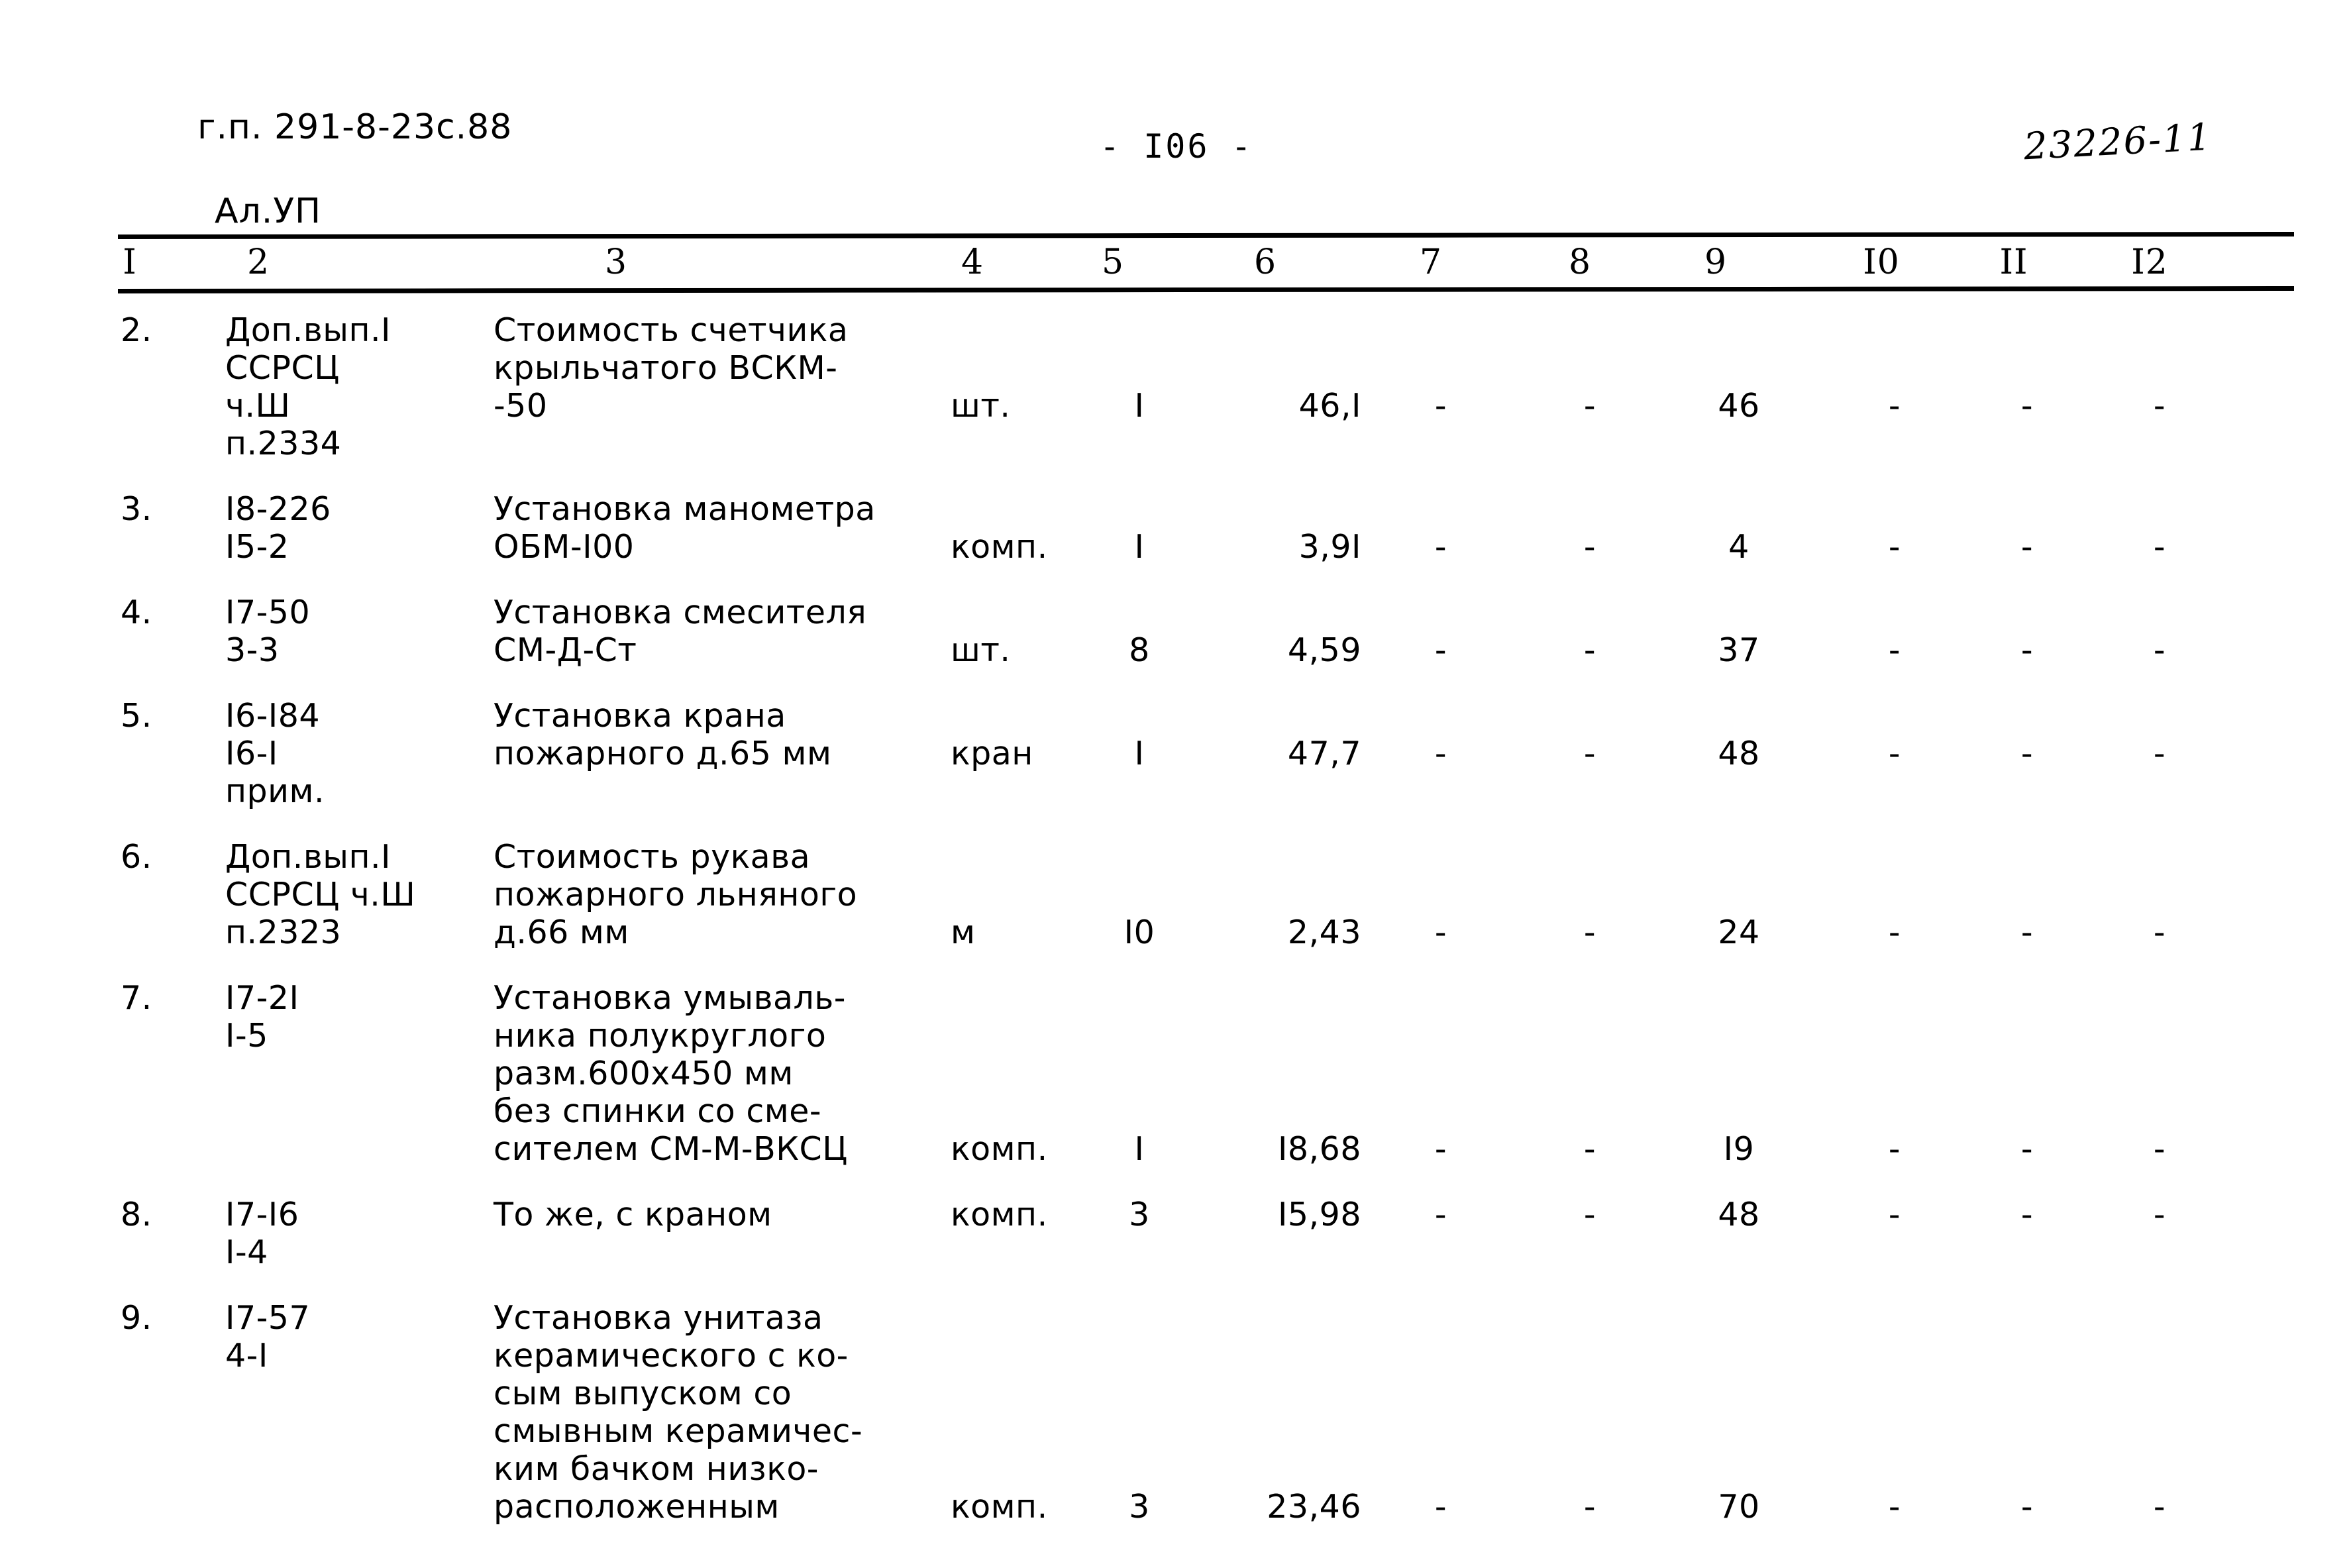  Describe the element at coordinates (658, 1111) in the screenshot. I see `row-description-line: без спинки со сме-` at that location.